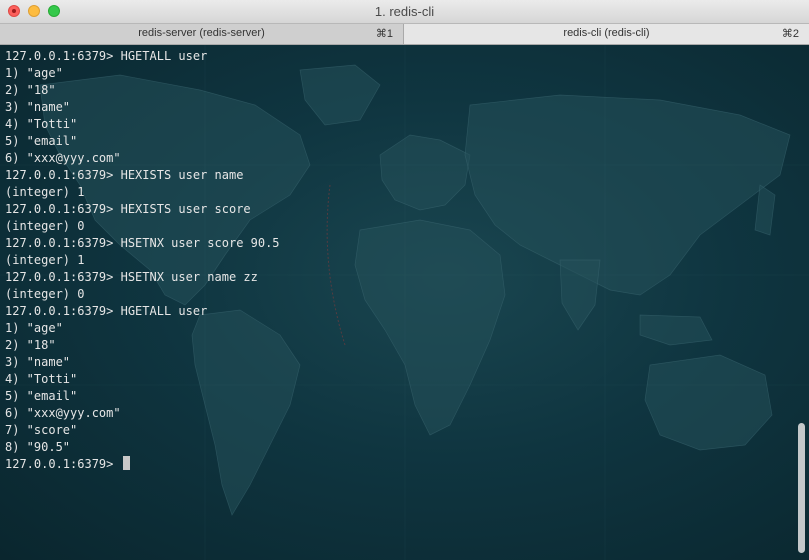  I want to click on prompt-text: 127.0.0.1:6379>, so click(63, 464).